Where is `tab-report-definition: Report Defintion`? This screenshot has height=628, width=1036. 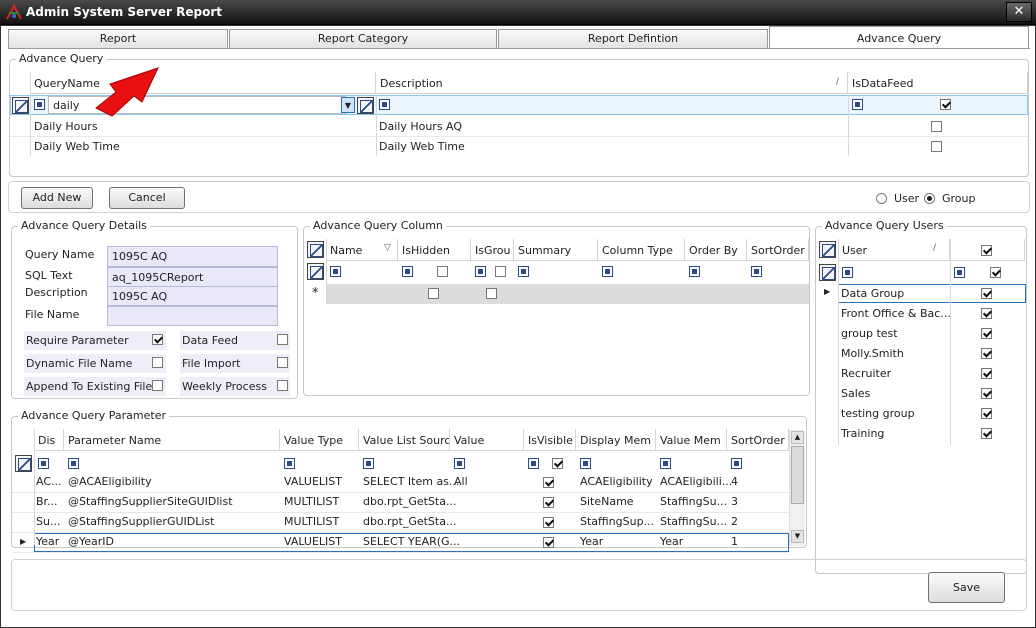
tab-report-definition: Report Defintion is located at coordinates (633, 39).